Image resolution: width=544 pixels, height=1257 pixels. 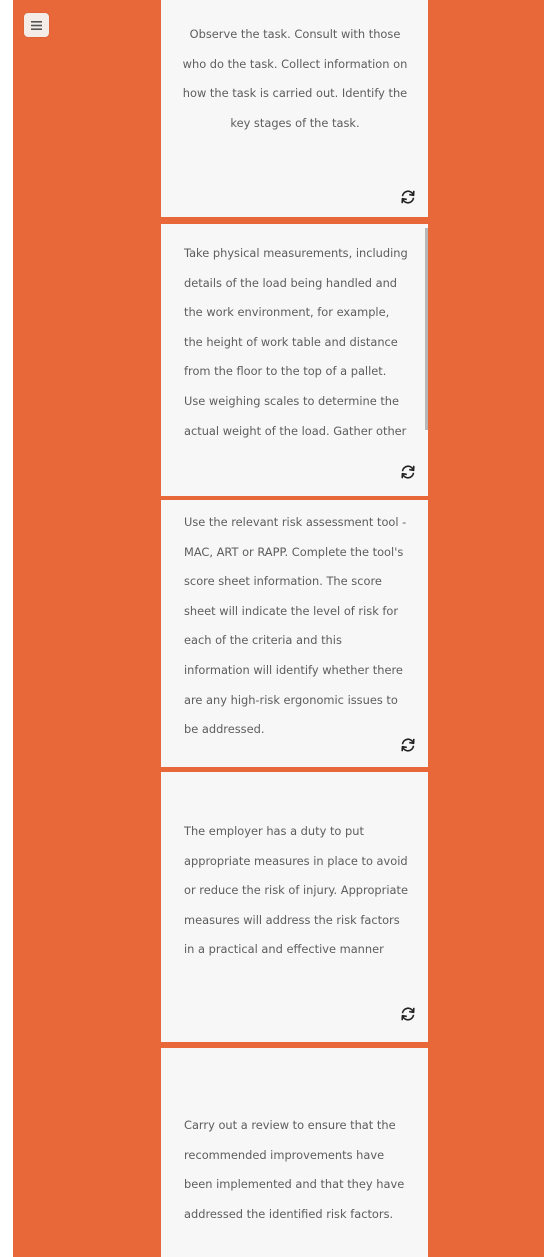 I want to click on card-scrollbar, so click(x=426, y=329).